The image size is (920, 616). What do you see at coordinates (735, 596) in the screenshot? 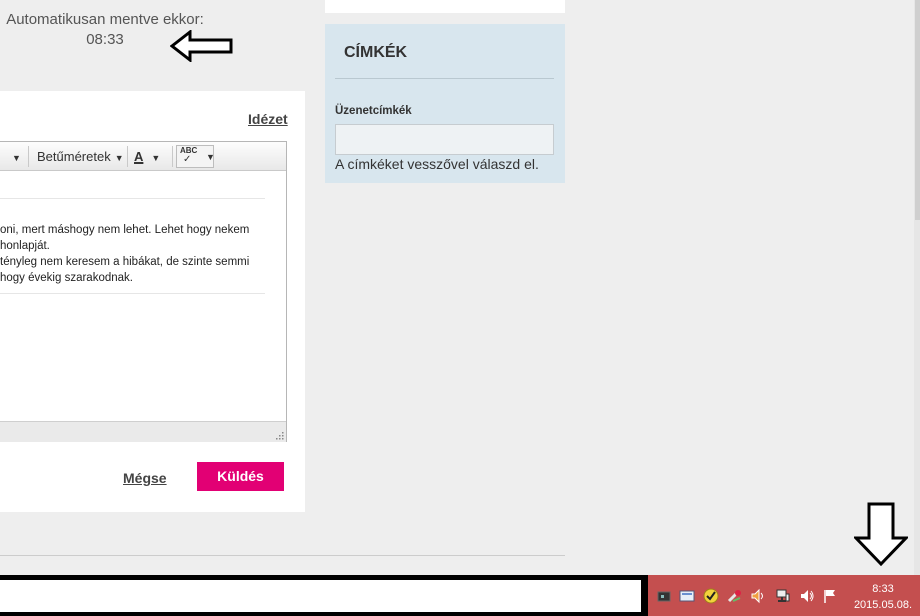
I see `tools-icon` at bounding box center [735, 596].